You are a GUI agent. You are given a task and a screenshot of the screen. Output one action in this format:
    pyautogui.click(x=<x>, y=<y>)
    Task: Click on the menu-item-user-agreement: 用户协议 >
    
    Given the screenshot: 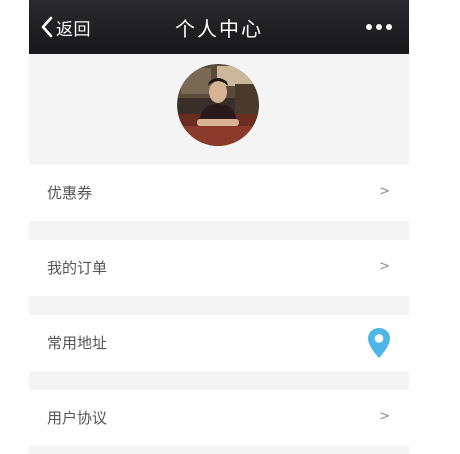 What is the action you would take?
    pyautogui.click(x=219, y=418)
    